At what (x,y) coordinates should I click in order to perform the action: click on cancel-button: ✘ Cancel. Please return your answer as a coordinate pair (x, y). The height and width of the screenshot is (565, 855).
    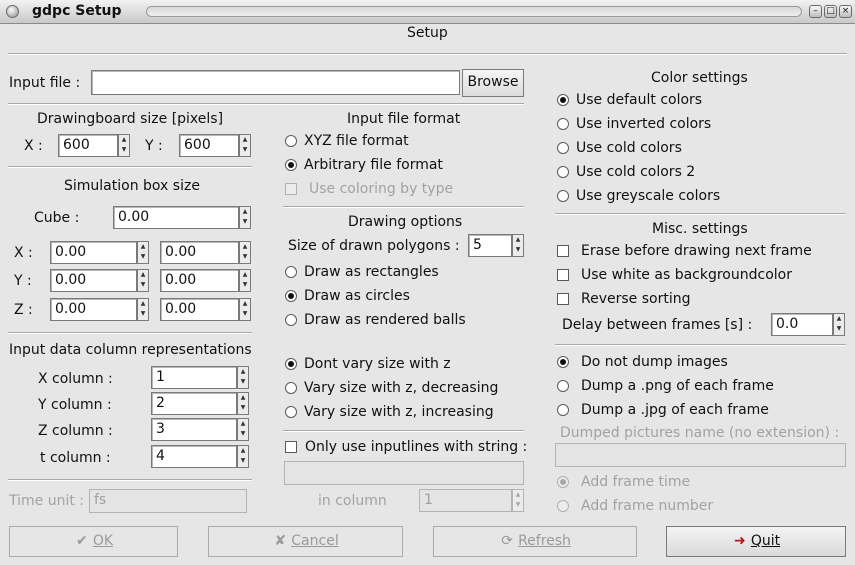
    Looking at the image, I should click on (305, 541).